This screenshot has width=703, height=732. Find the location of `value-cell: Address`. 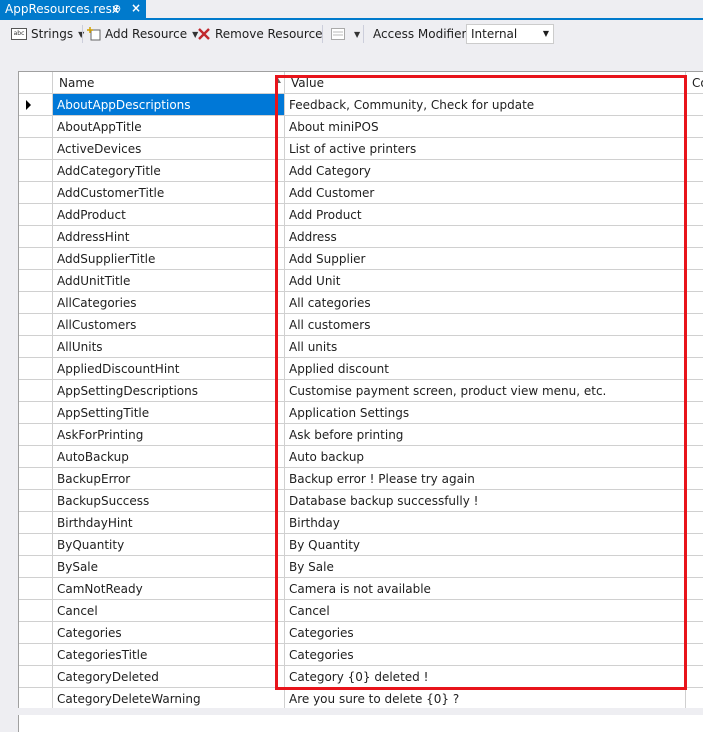

value-cell: Address is located at coordinates (485, 237).